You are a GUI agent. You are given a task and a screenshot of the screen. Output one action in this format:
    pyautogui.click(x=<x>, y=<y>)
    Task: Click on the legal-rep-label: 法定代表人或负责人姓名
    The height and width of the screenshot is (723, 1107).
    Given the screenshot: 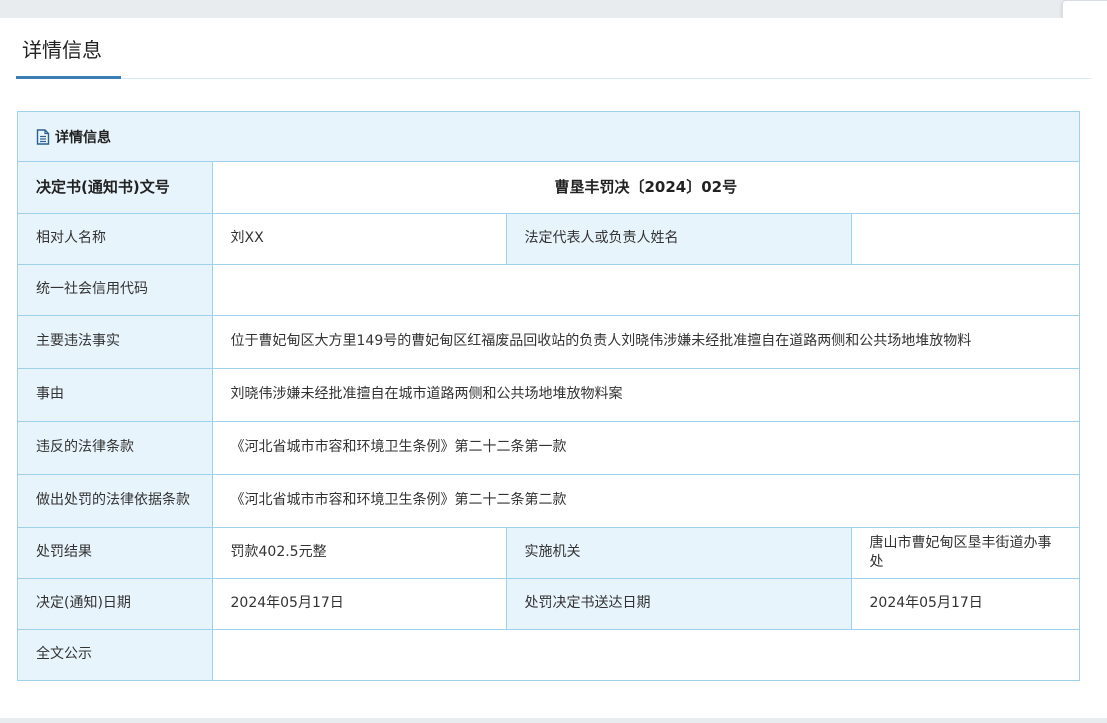 What is the action you would take?
    pyautogui.click(x=678, y=238)
    